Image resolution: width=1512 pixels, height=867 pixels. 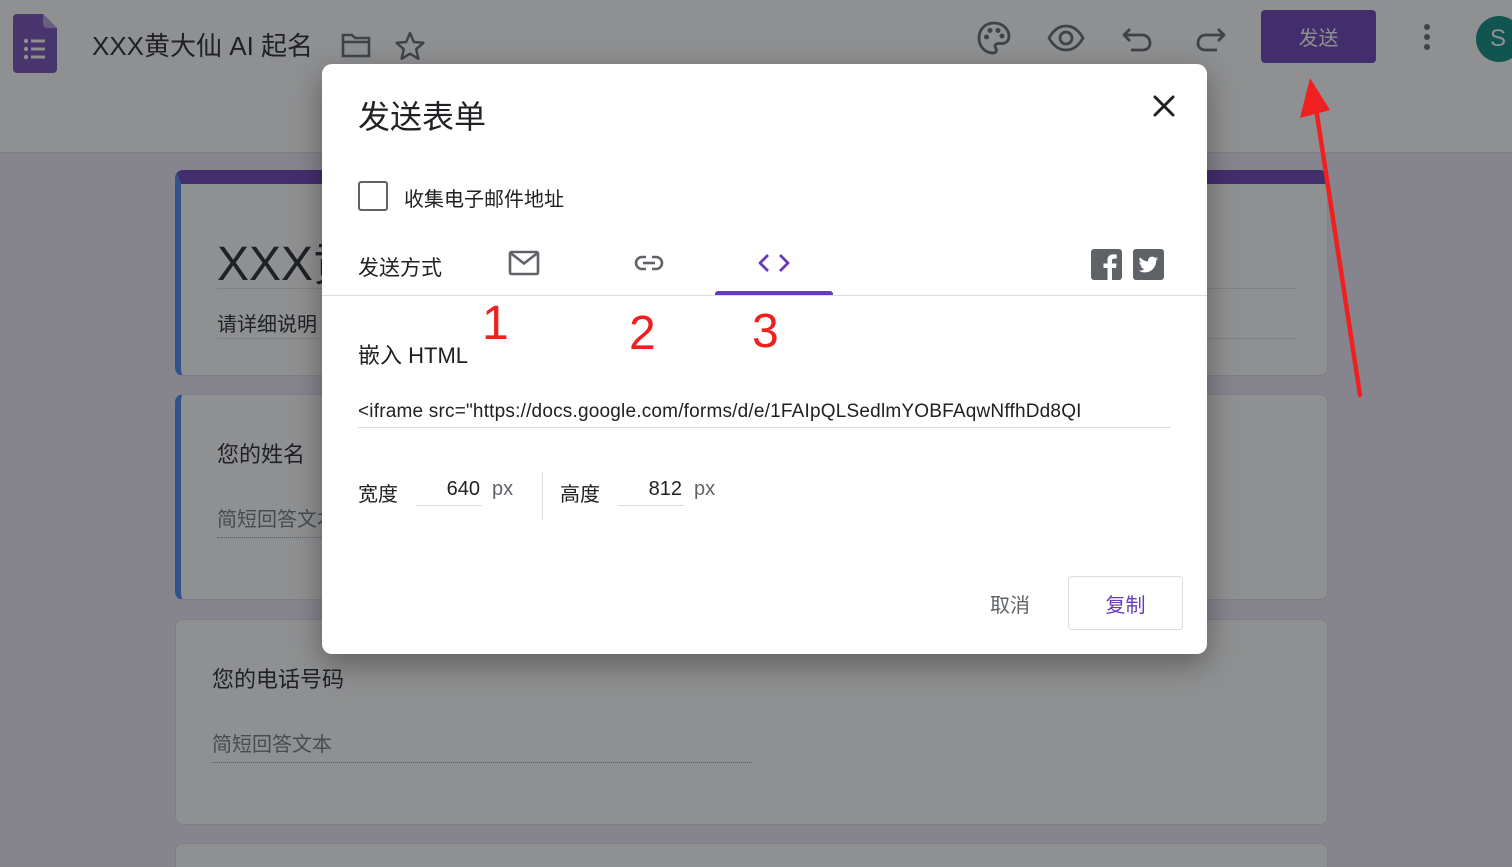 What do you see at coordinates (495, 323) in the screenshot?
I see `annotation-number-1: 1` at bounding box center [495, 323].